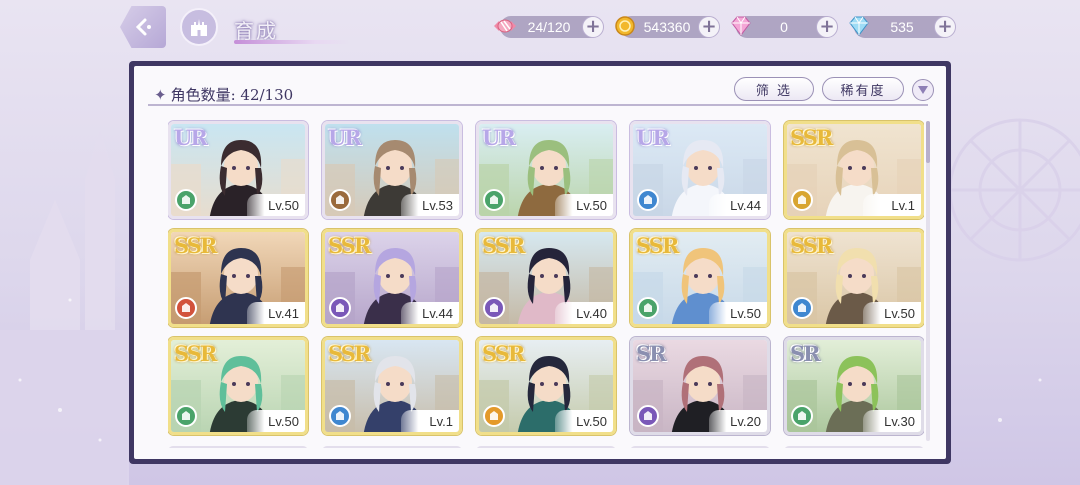  Describe the element at coordinates (667, 27) in the screenshot. I see `currency-gold: 543360 +` at that location.